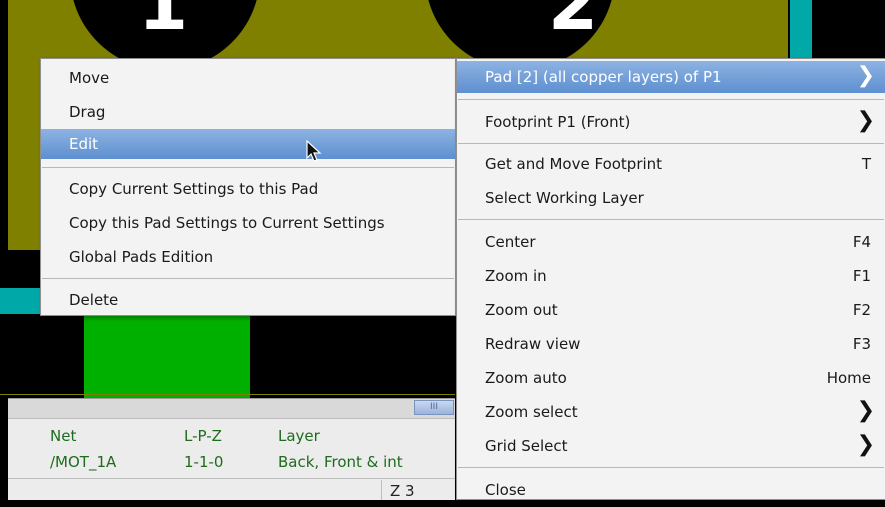  What do you see at coordinates (248, 300) in the screenshot?
I see `menu-item-delete: Delete` at bounding box center [248, 300].